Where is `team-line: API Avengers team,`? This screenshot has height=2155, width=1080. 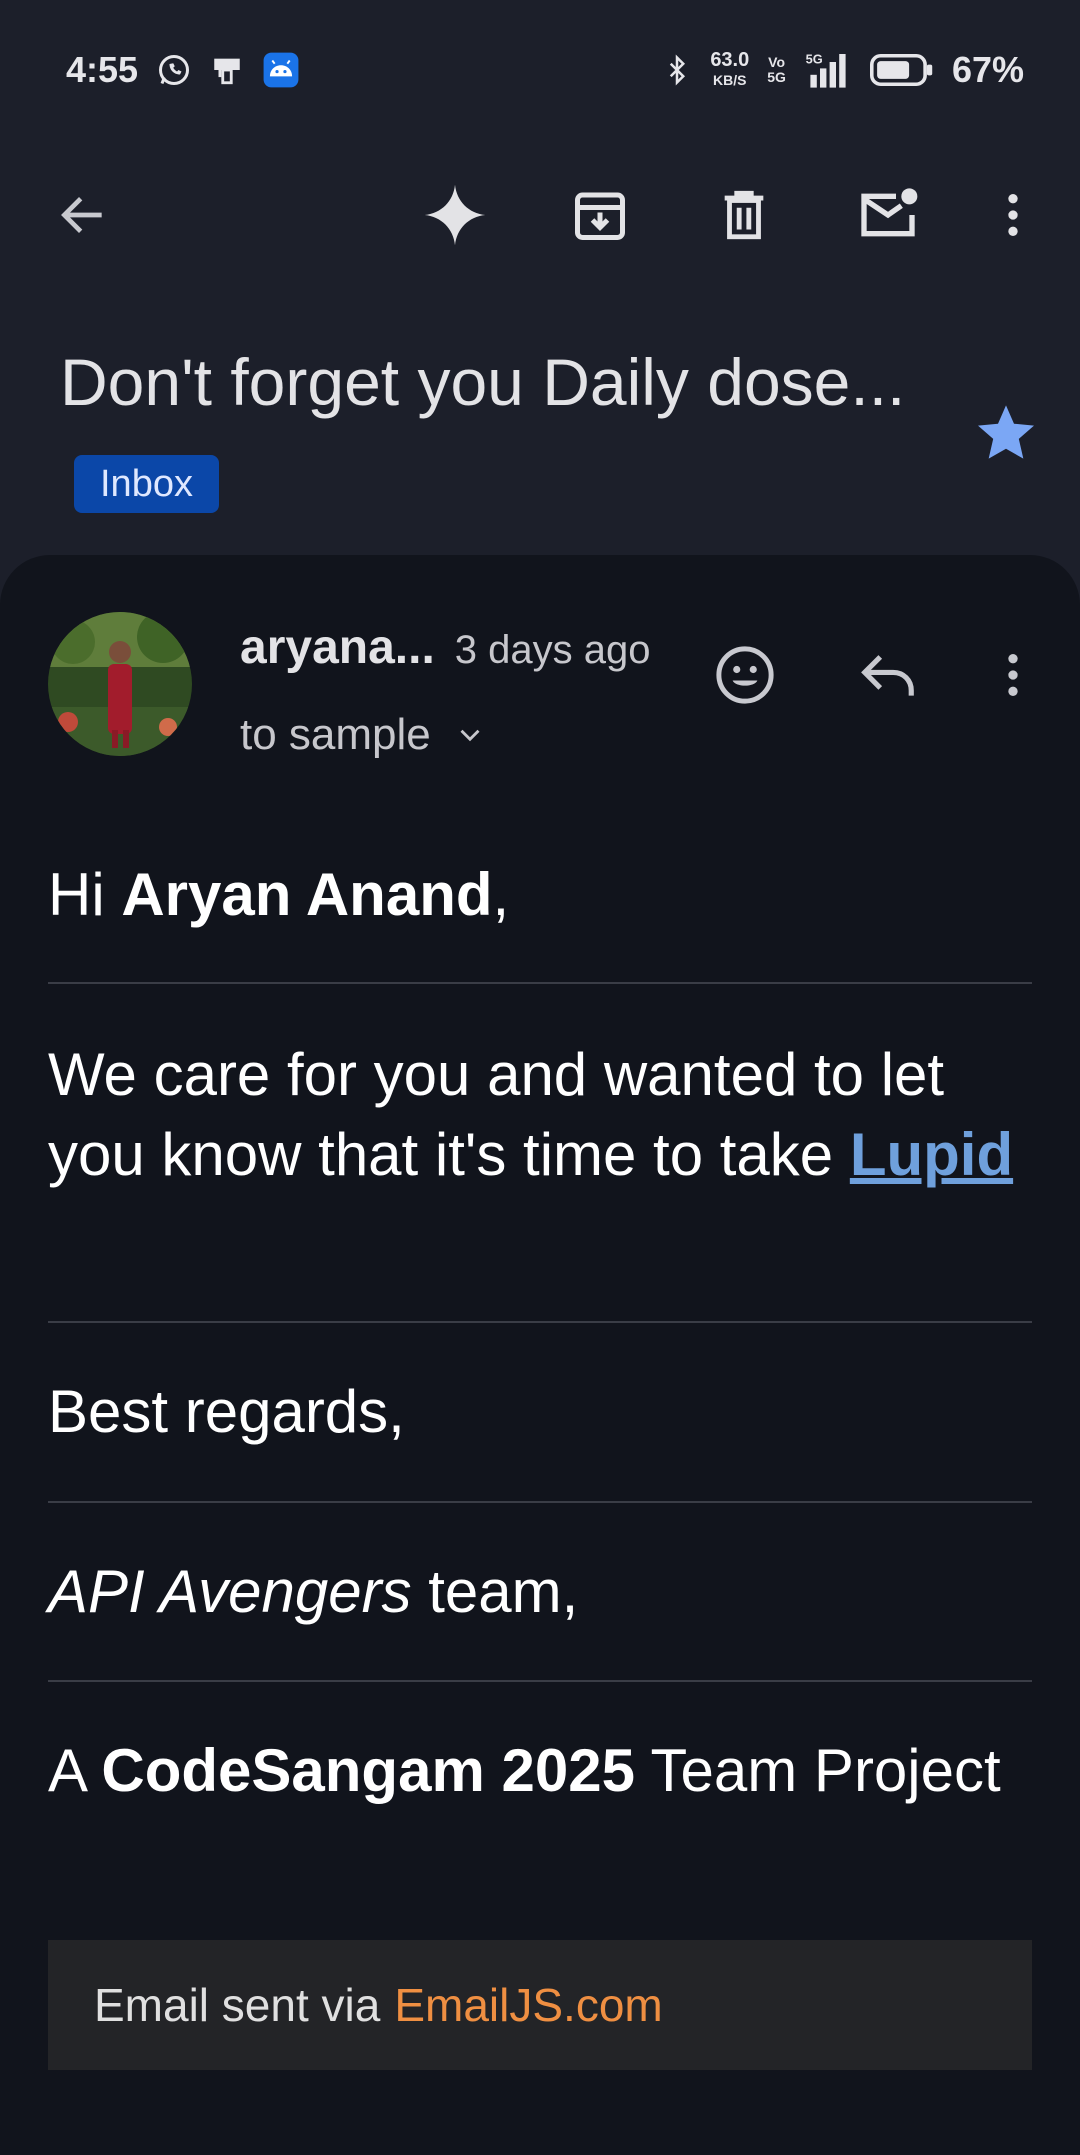 team-line: API Avengers team, is located at coordinates (540, 1592).